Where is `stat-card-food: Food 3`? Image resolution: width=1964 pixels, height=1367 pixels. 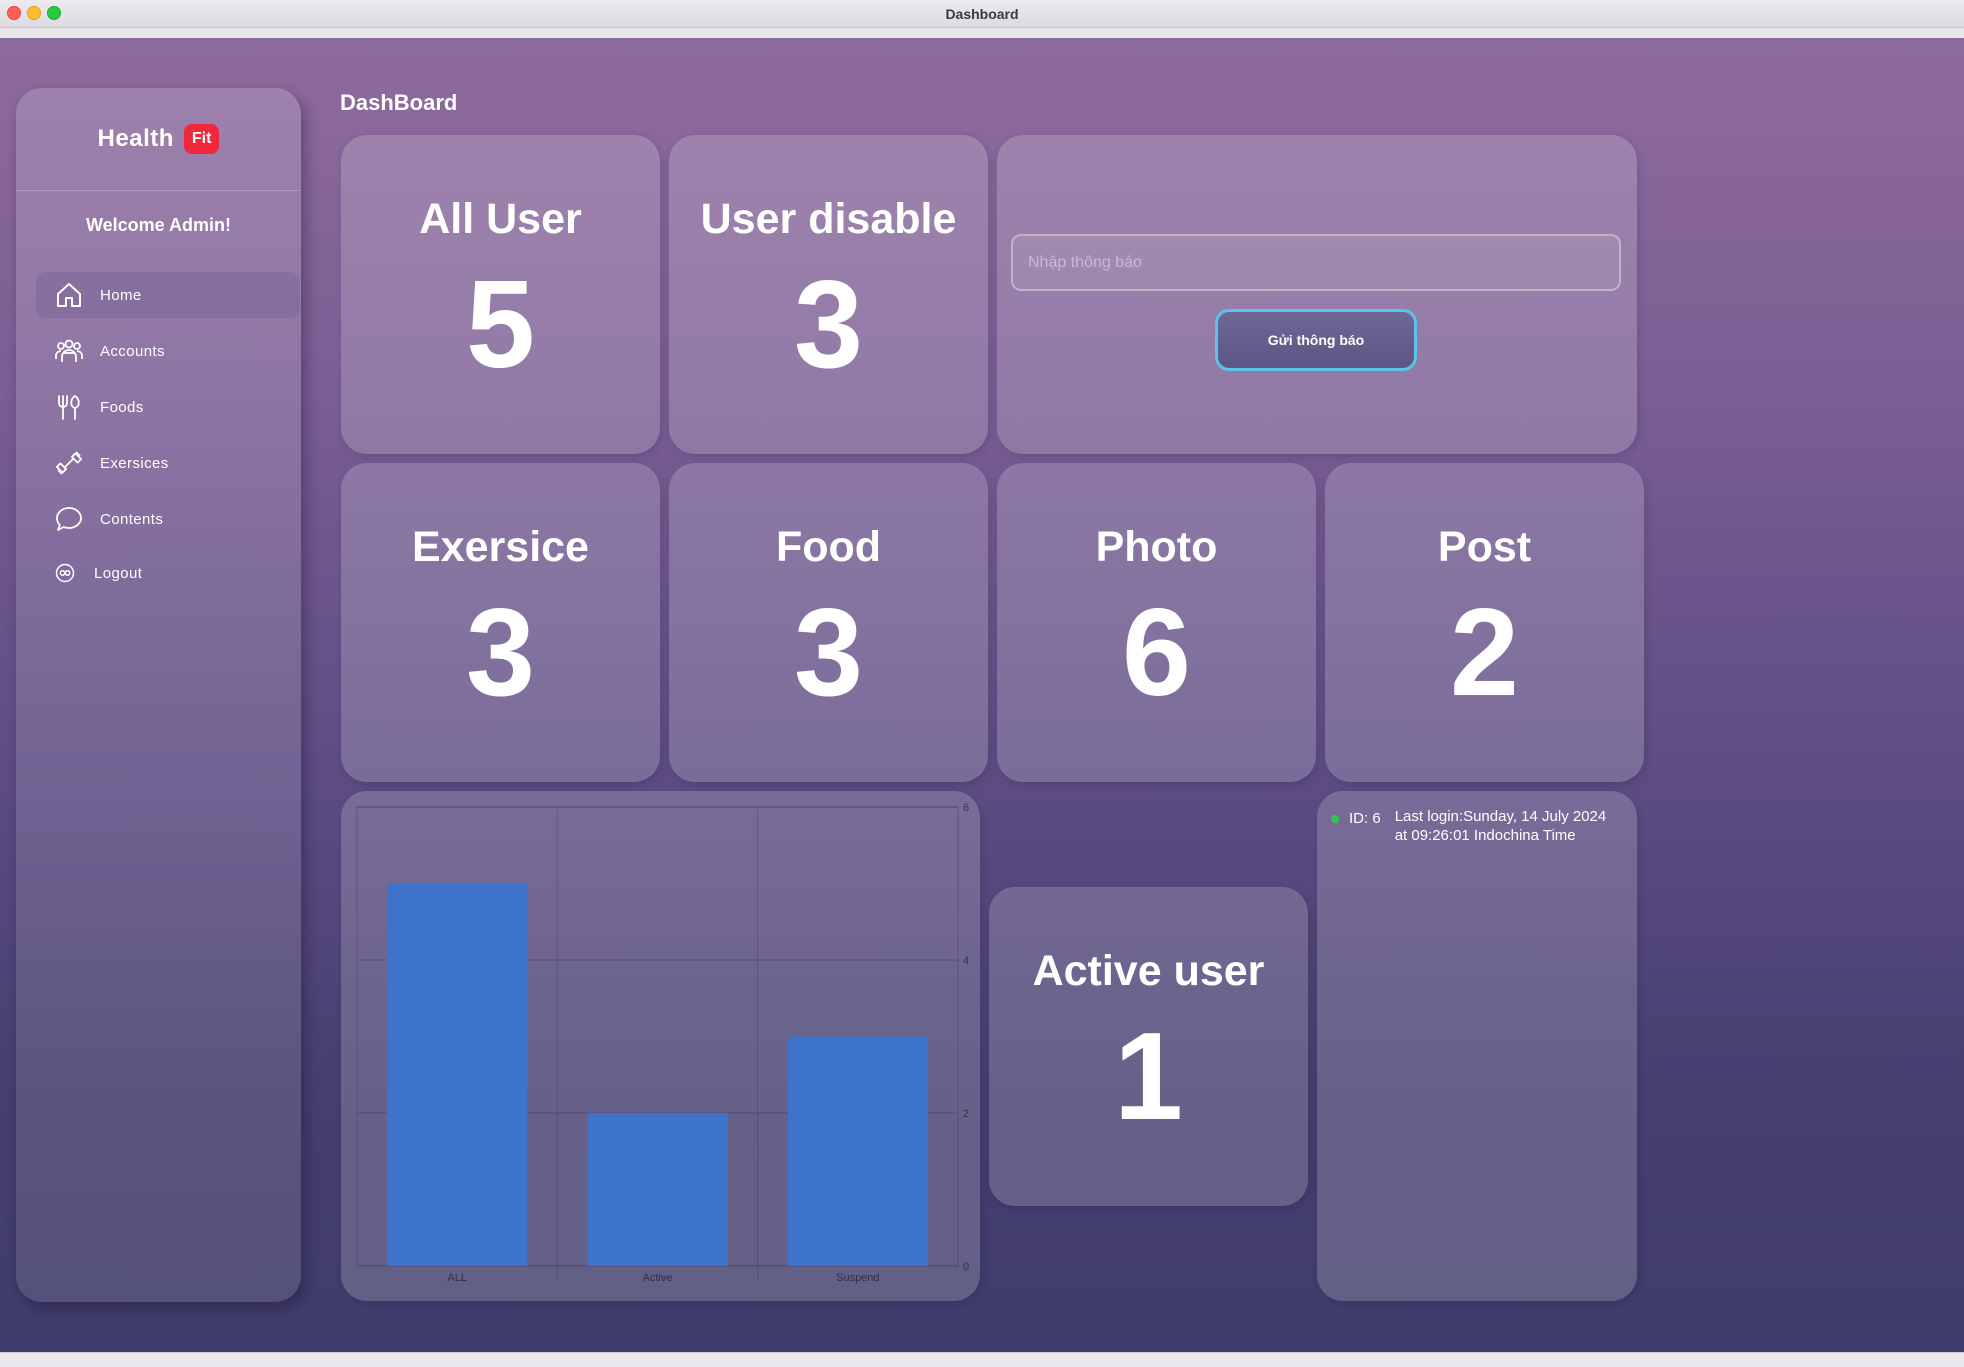 stat-card-food: Food 3 is located at coordinates (828, 622).